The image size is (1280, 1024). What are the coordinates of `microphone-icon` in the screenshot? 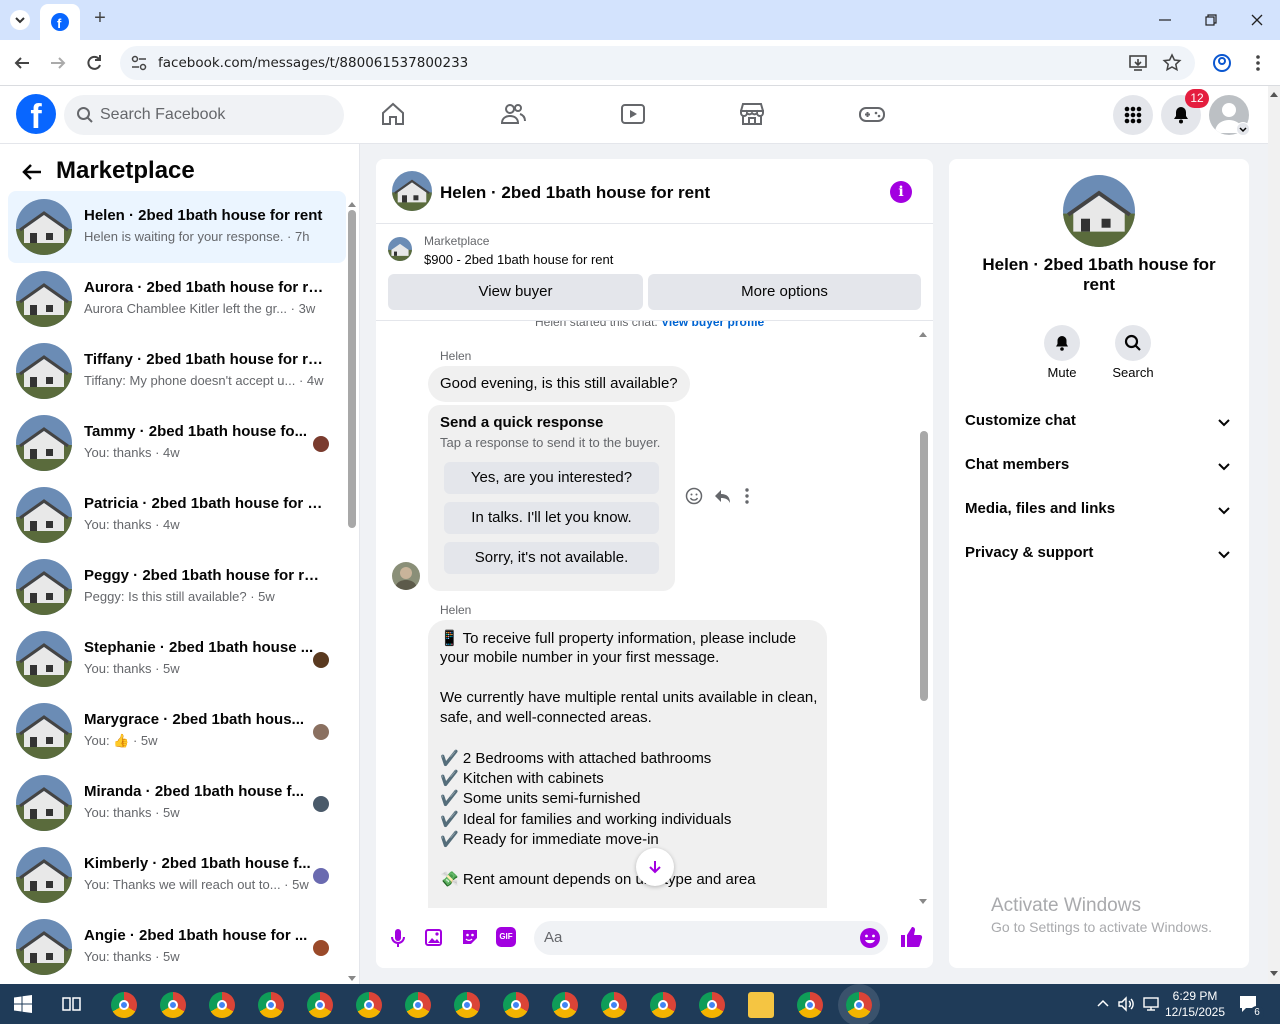 It's located at (398, 940).